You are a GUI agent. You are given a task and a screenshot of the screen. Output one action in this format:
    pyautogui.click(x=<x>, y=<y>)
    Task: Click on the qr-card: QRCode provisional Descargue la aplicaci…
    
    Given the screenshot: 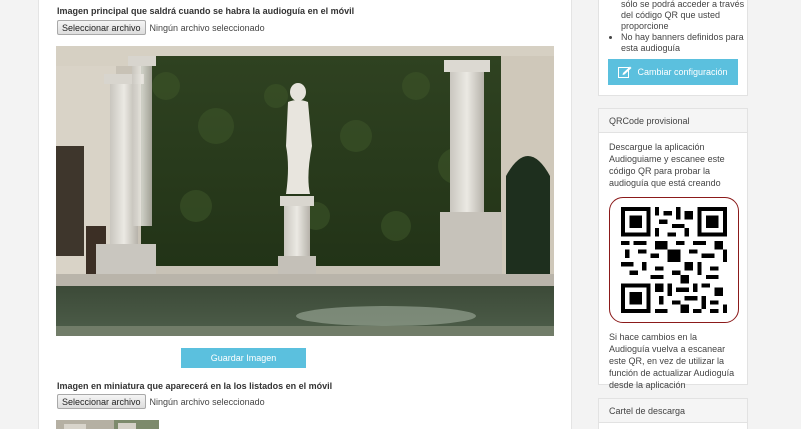 What is the action you would take?
    pyautogui.click(x=673, y=249)
    